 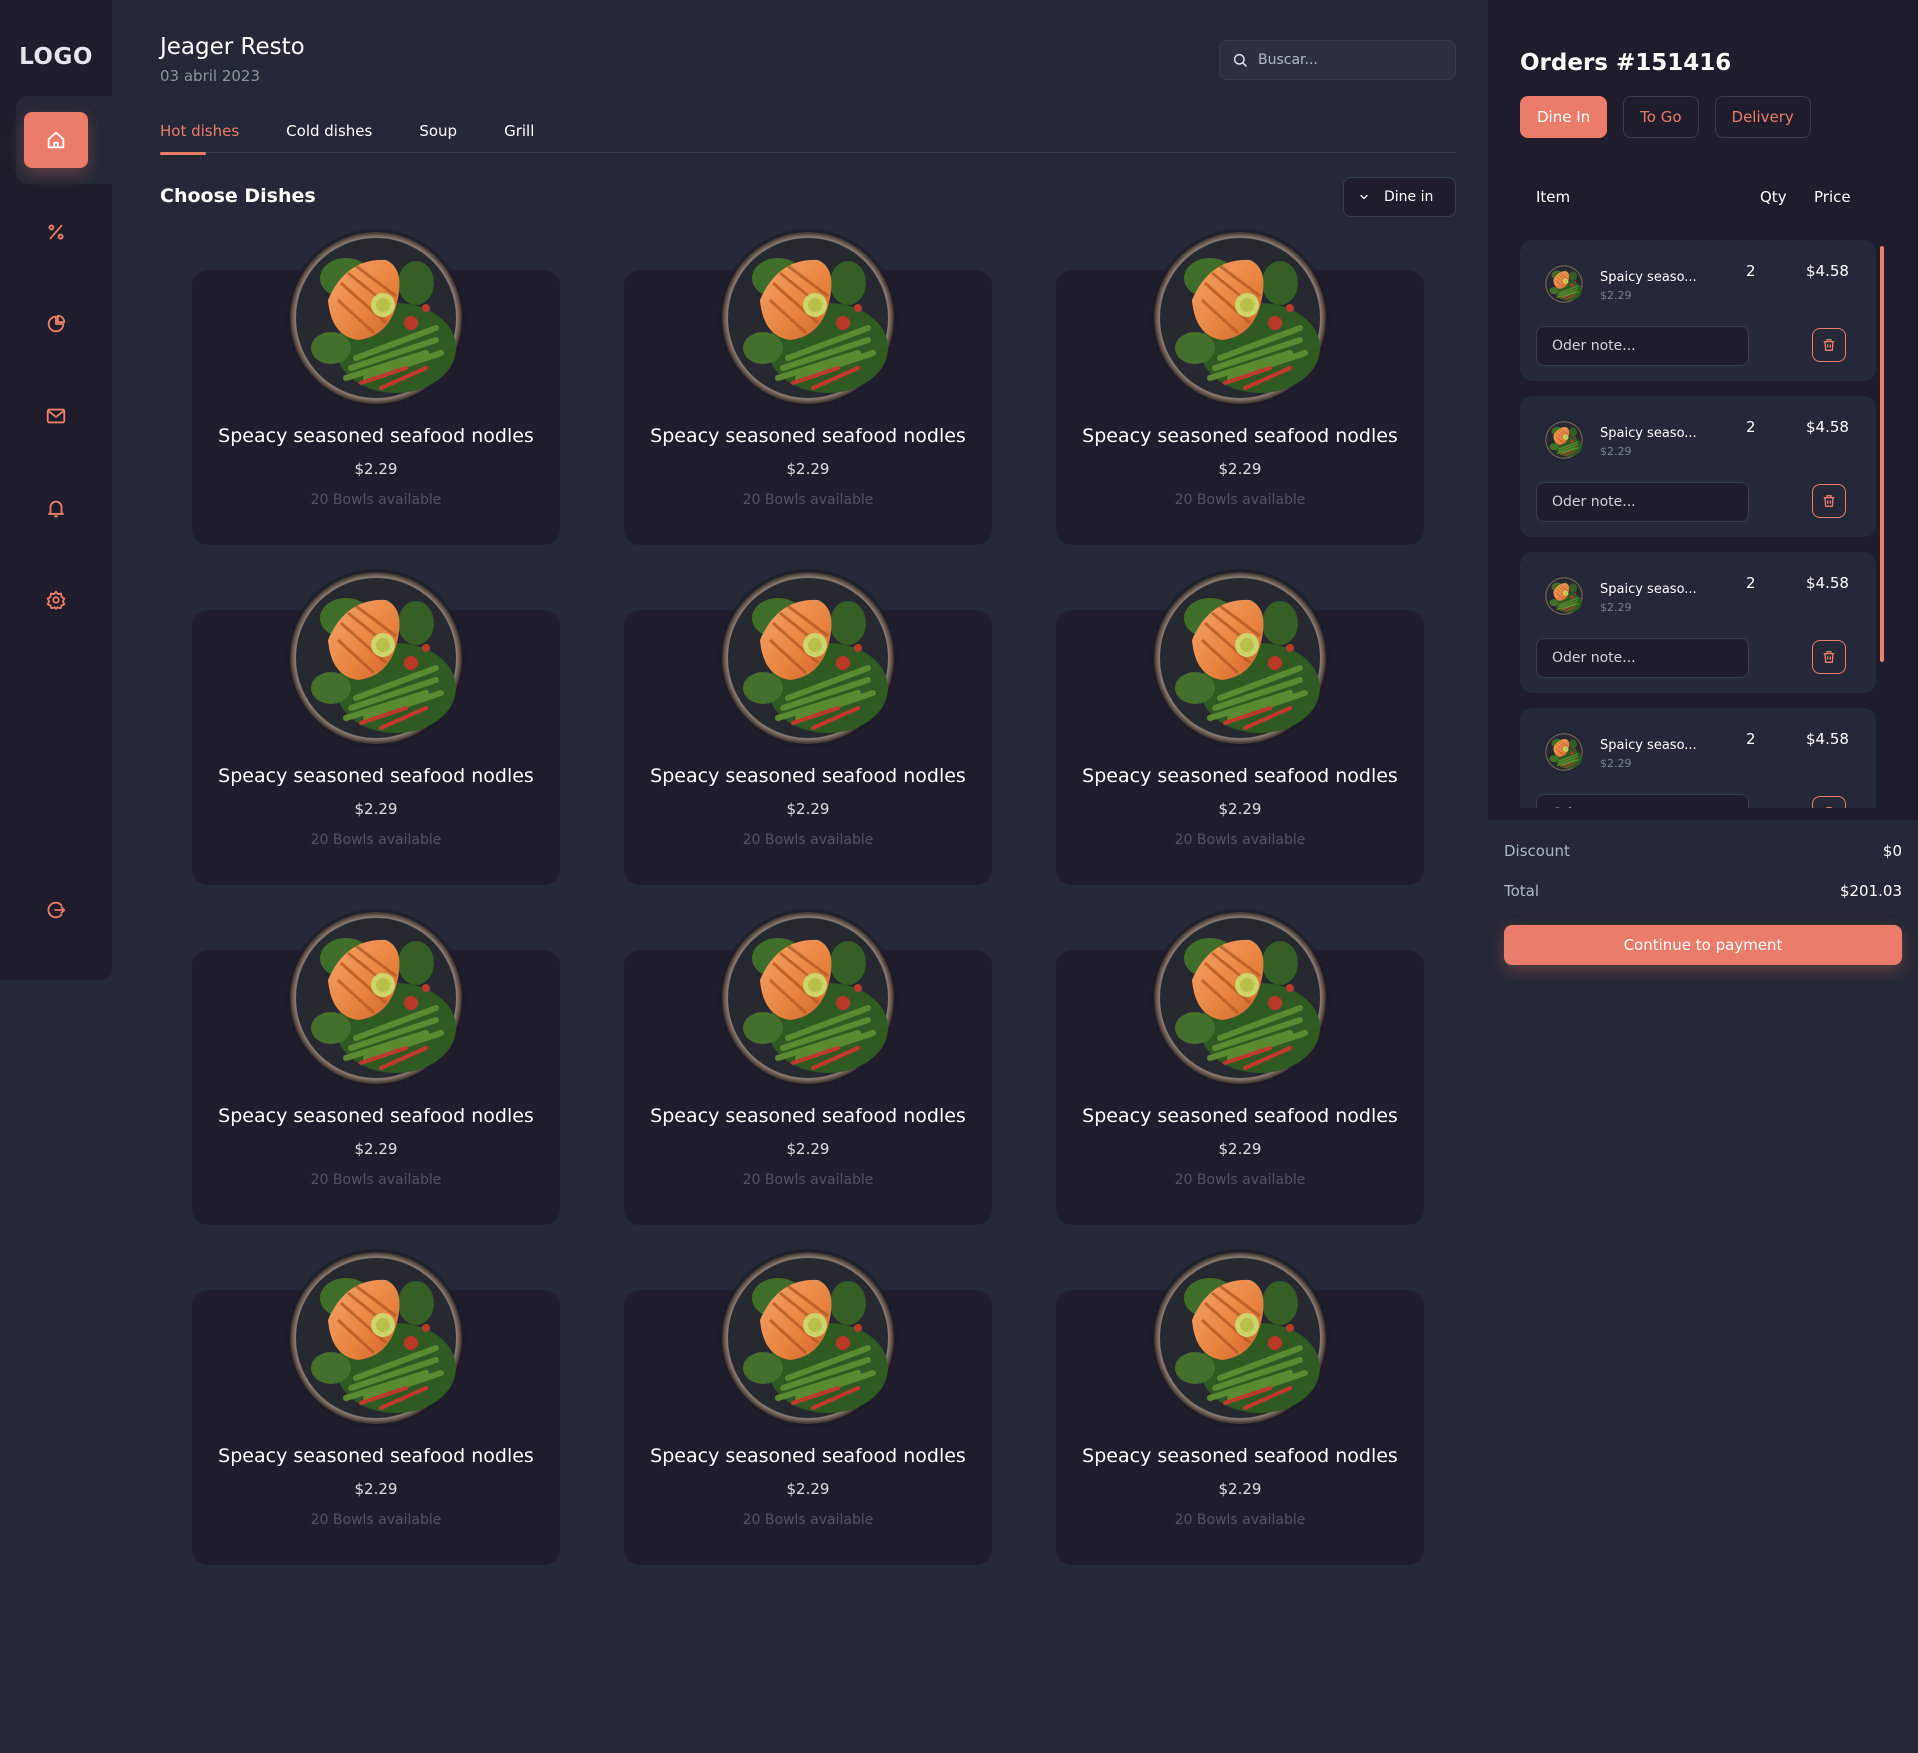 I want to click on nav-discount, so click(x=56, y=232).